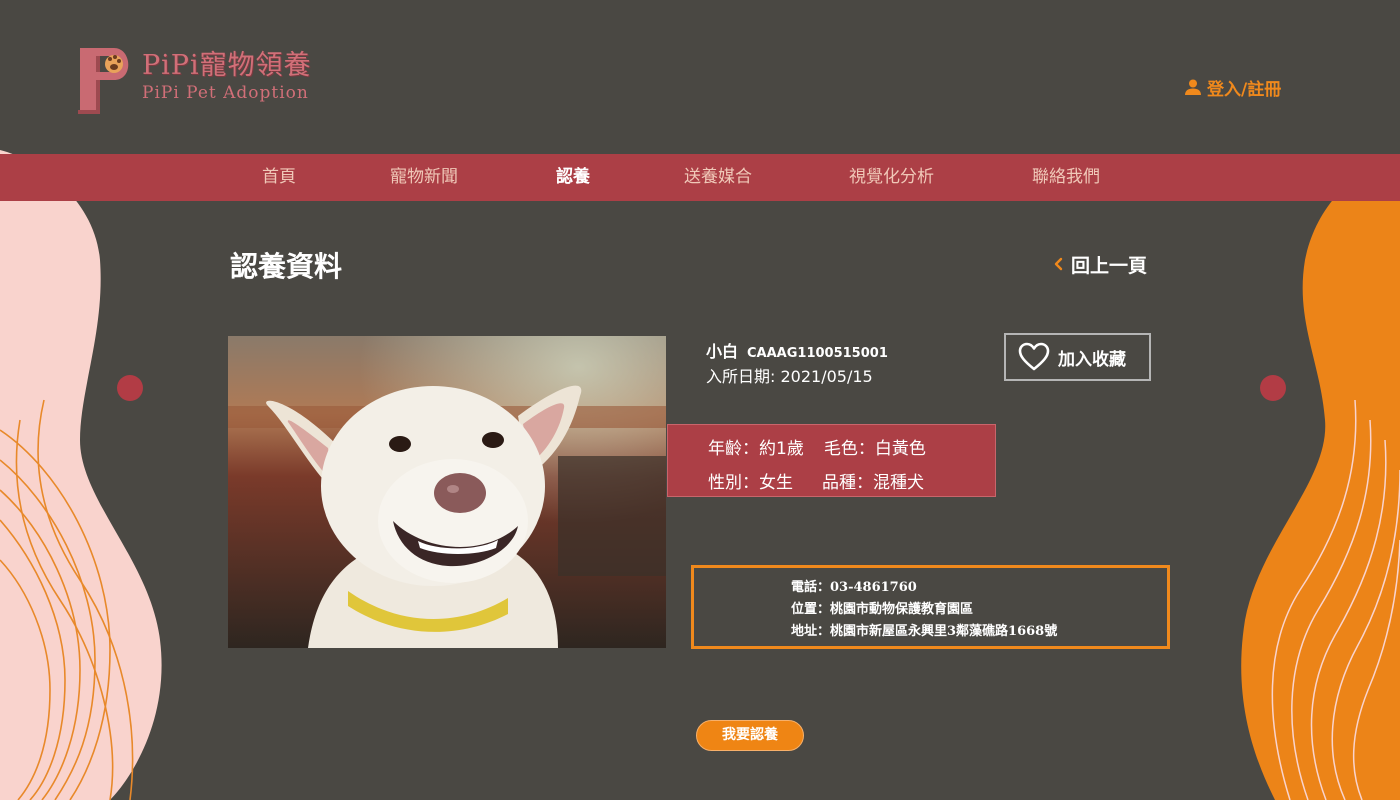  Describe the element at coordinates (750, 735) in the screenshot. I see `adopt-button: 我要認養` at that location.